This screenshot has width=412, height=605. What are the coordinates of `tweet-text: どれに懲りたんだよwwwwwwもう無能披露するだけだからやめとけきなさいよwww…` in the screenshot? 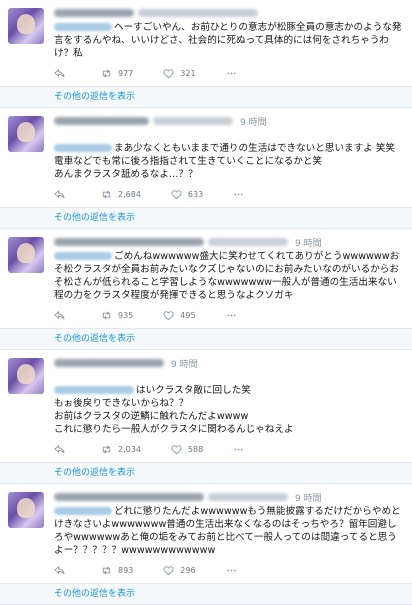 It's located at (227, 531).